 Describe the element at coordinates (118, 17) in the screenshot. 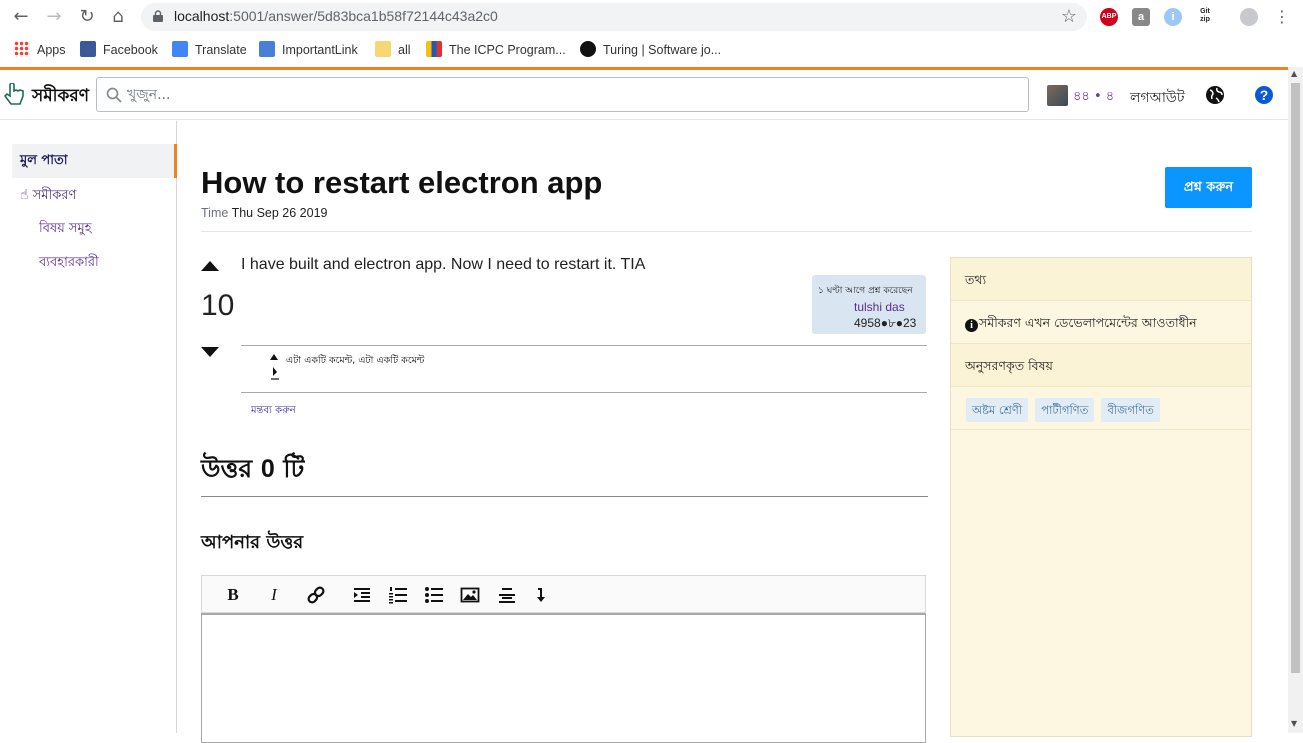

I see `home-icon: ⌂` at that location.